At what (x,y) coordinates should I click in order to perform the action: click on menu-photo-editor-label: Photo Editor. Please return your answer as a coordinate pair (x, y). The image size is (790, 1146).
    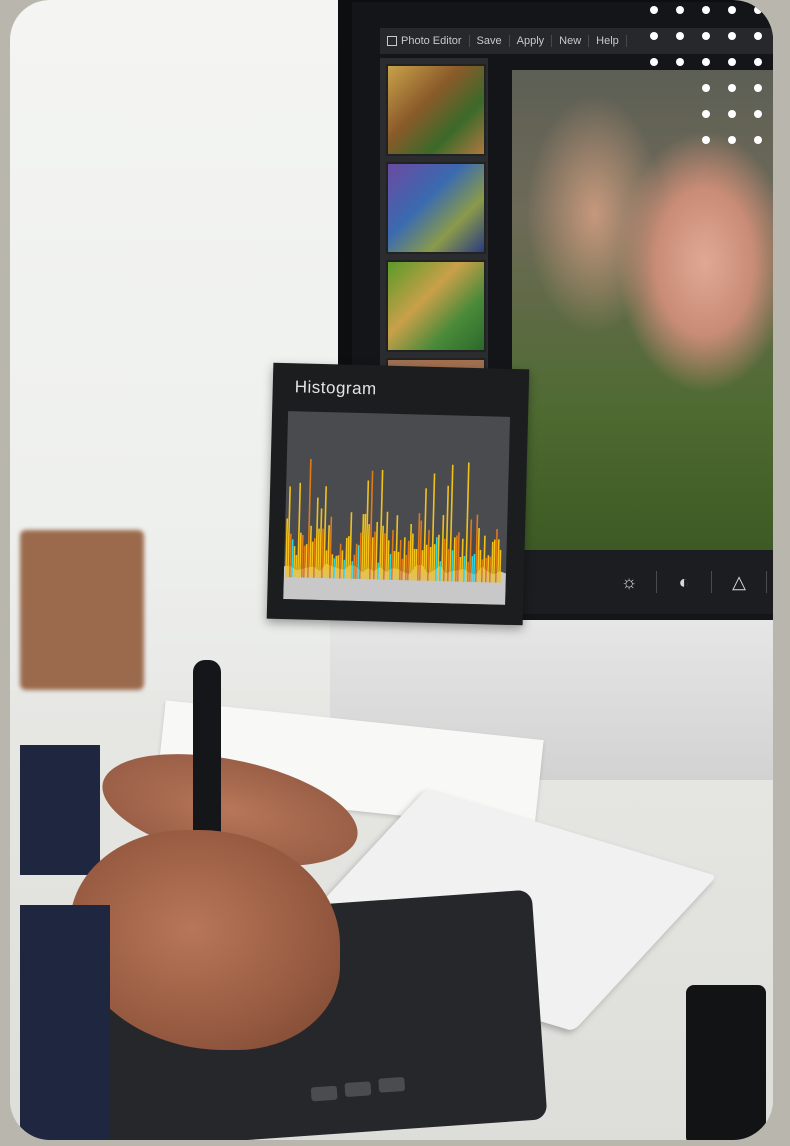
    Looking at the image, I should click on (431, 41).